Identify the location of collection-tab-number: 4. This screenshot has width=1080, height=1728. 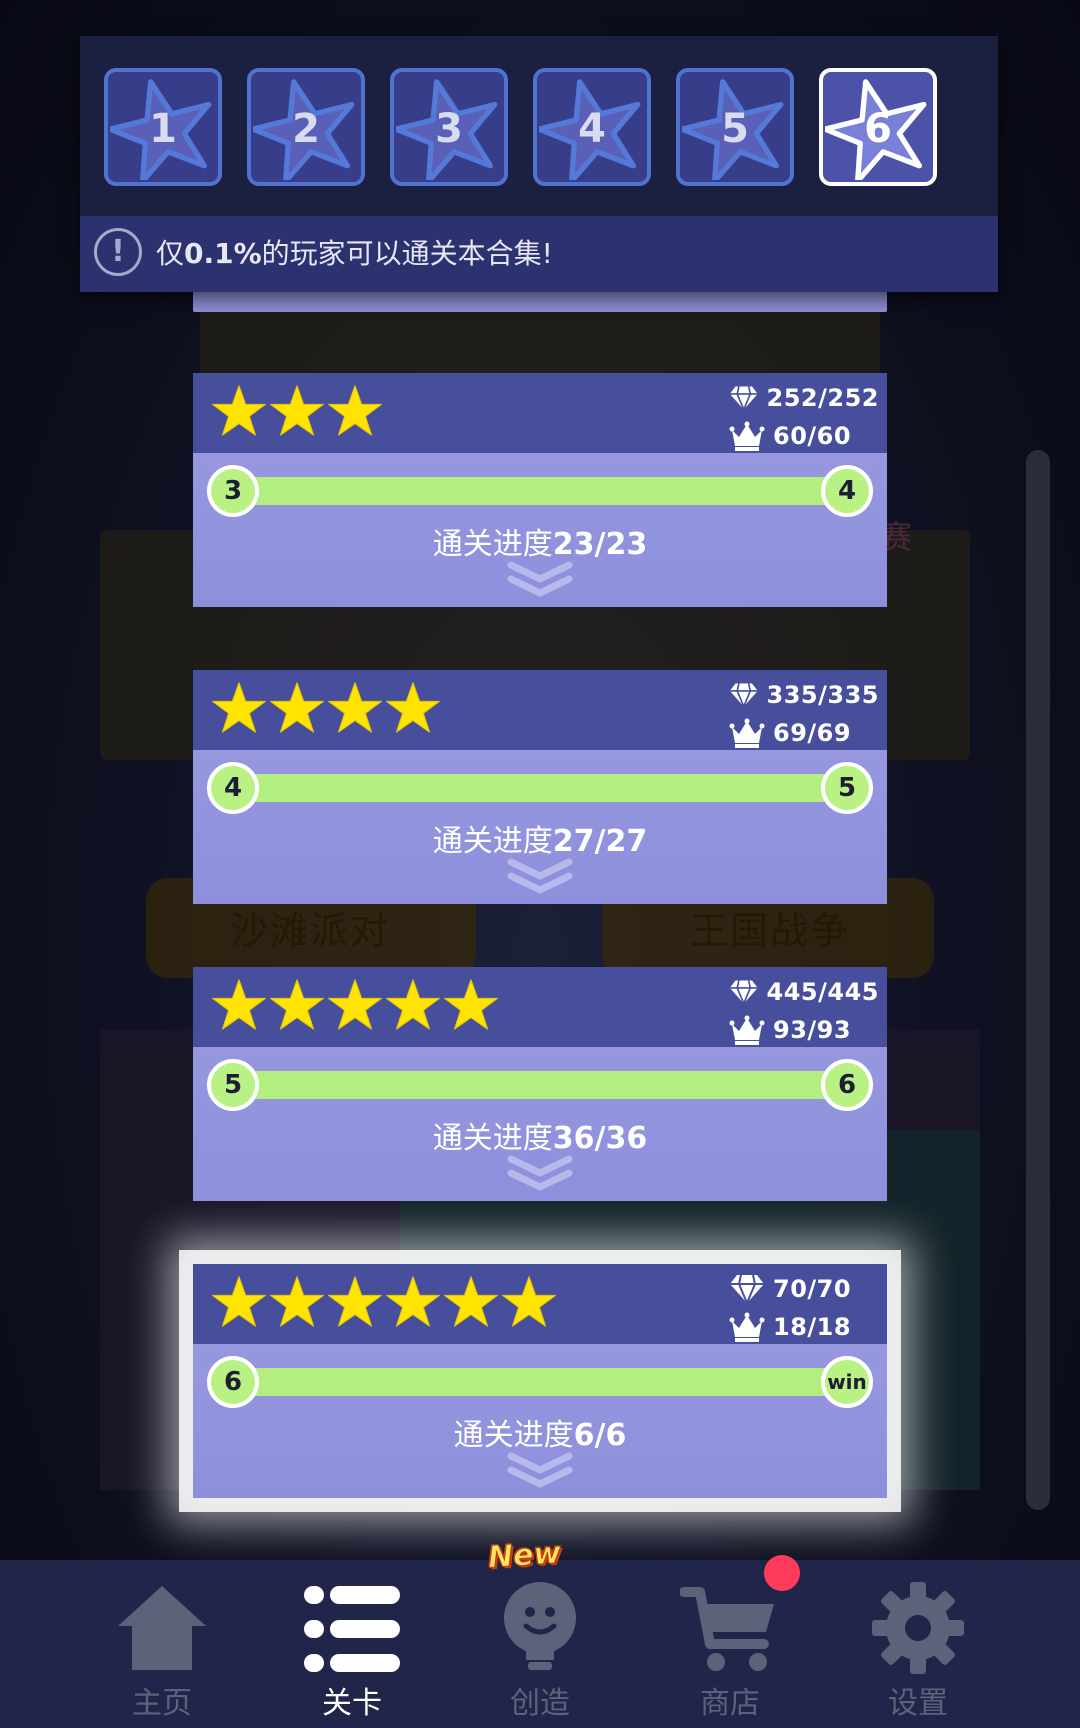
(592, 129).